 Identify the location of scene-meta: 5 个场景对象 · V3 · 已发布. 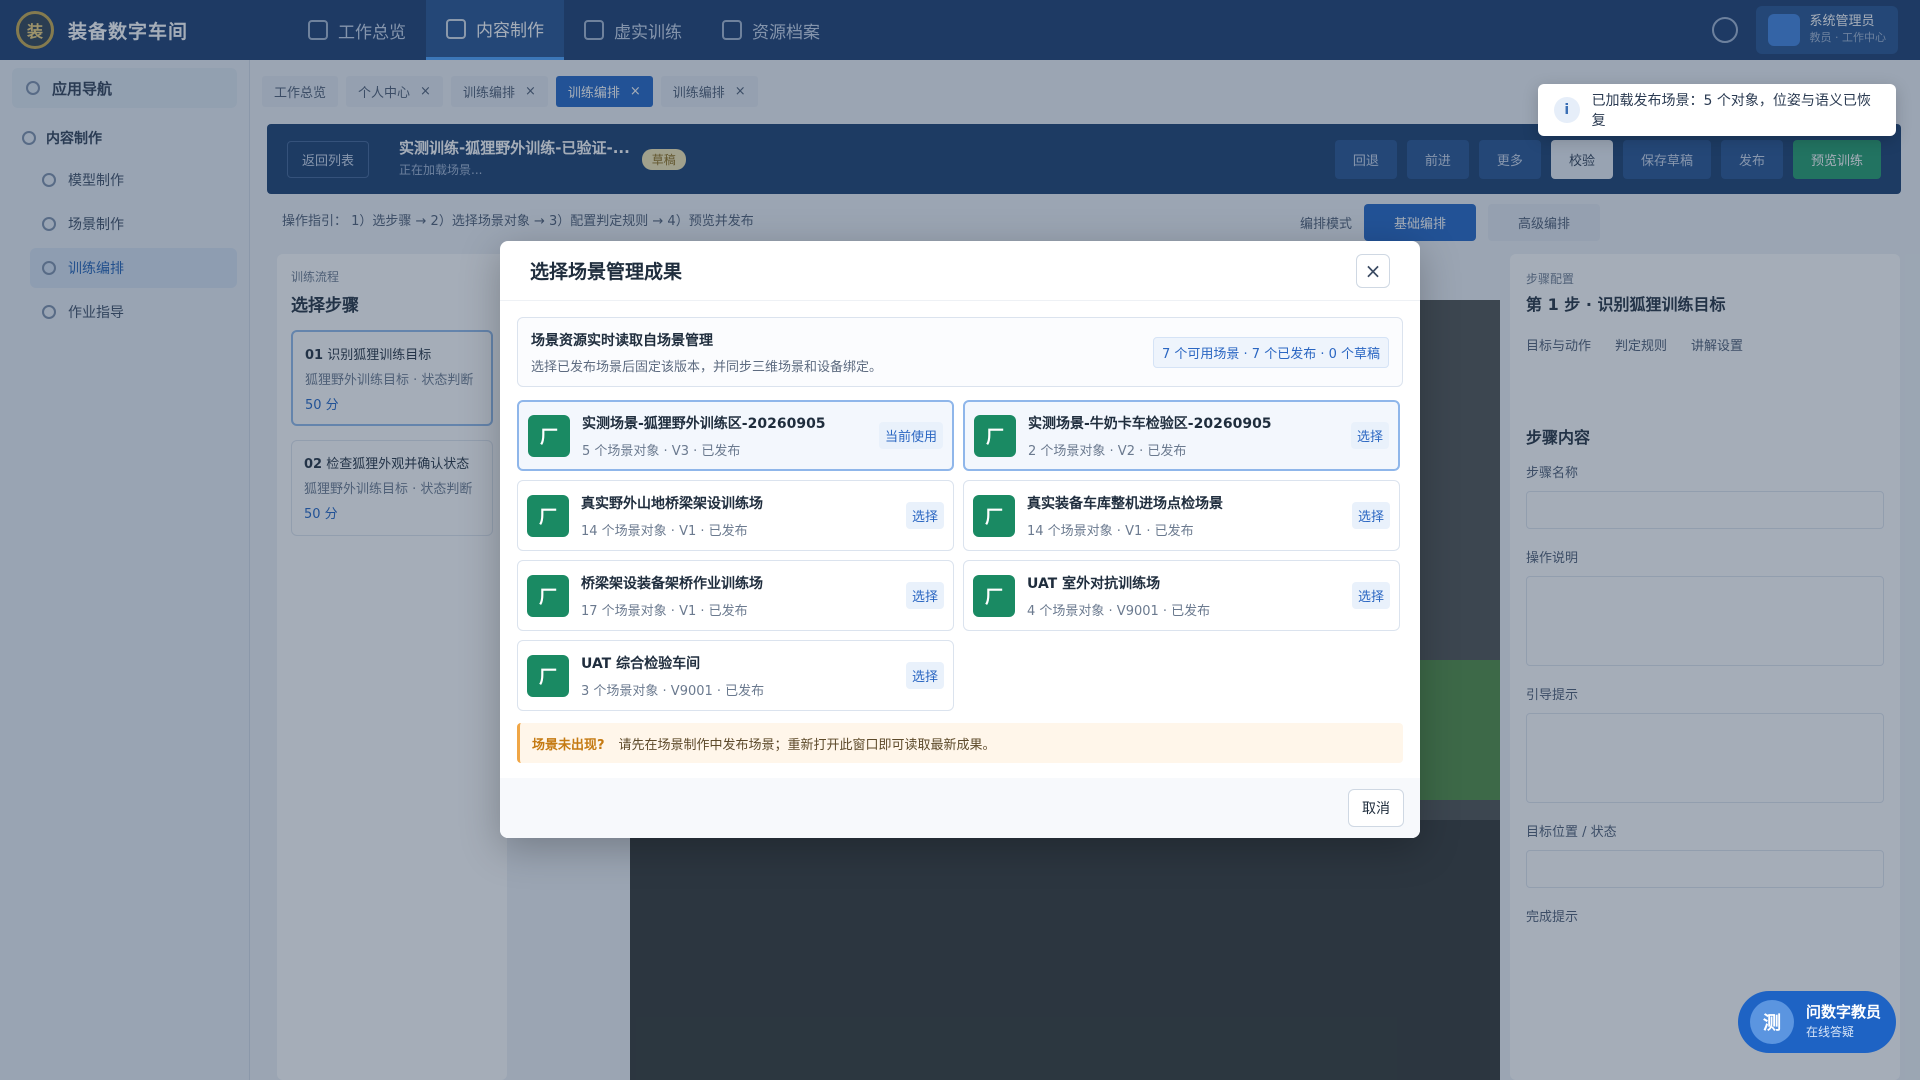
(661, 451).